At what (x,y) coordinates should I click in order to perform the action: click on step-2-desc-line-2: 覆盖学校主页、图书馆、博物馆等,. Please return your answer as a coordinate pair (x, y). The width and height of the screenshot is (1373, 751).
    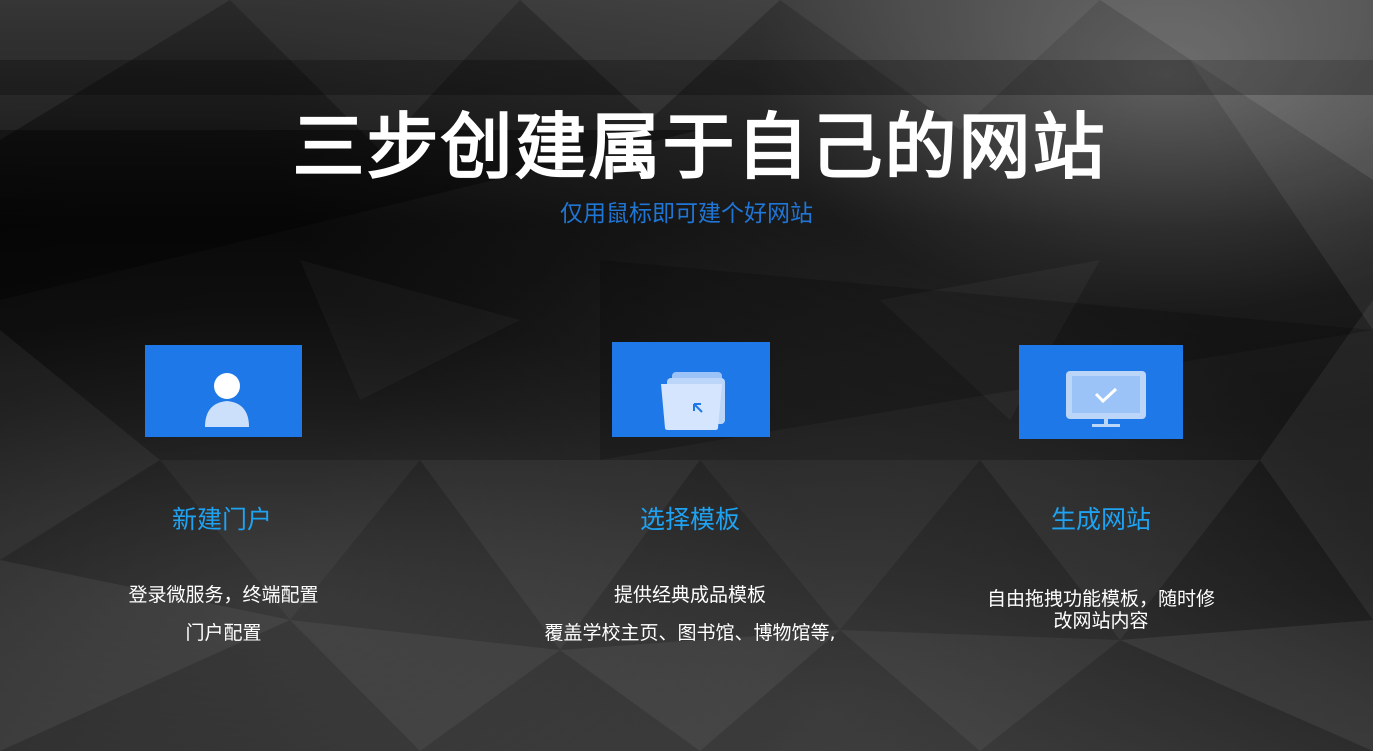
    Looking at the image, I should click on (690, 633).